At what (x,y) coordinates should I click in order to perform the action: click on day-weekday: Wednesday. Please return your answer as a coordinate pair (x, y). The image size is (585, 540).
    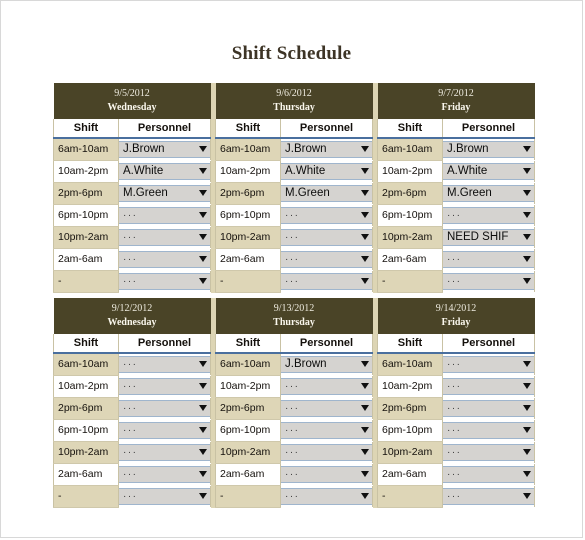
    Looking at the image, I should click on (132, 107).